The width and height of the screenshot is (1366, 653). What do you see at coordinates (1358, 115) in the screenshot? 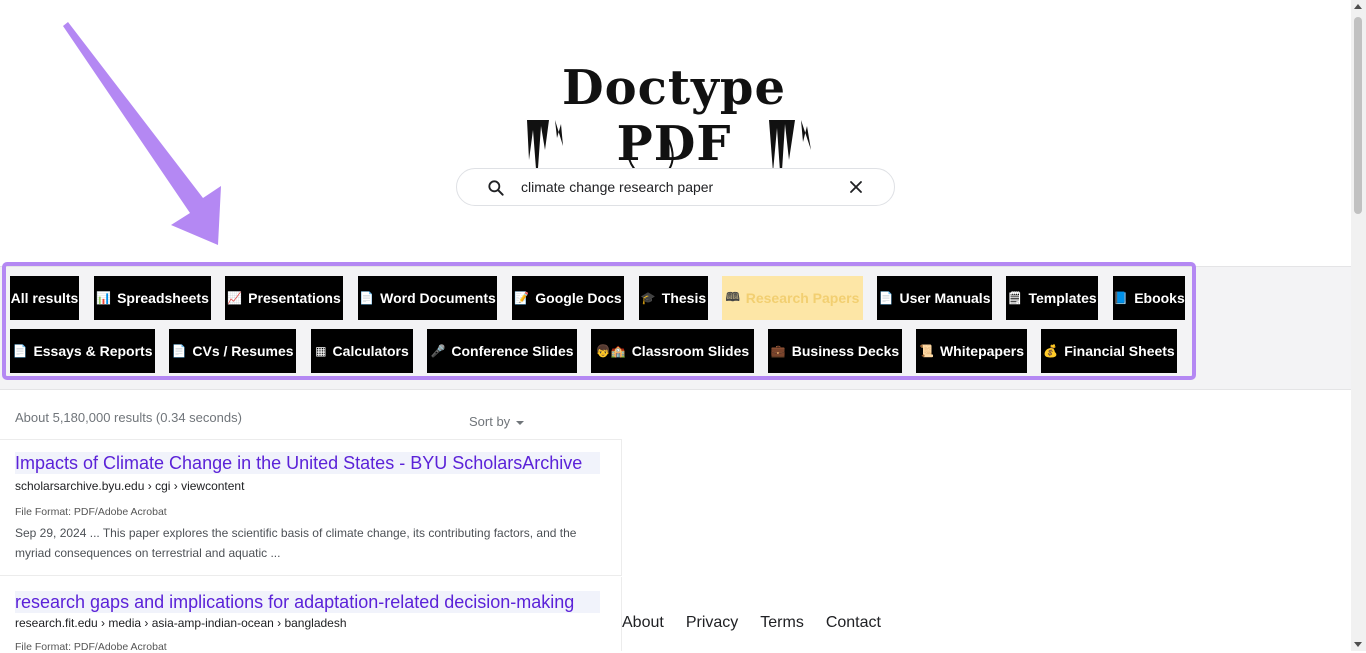
I see `scrollbar-thumb` at bounding box center [1358, 115].